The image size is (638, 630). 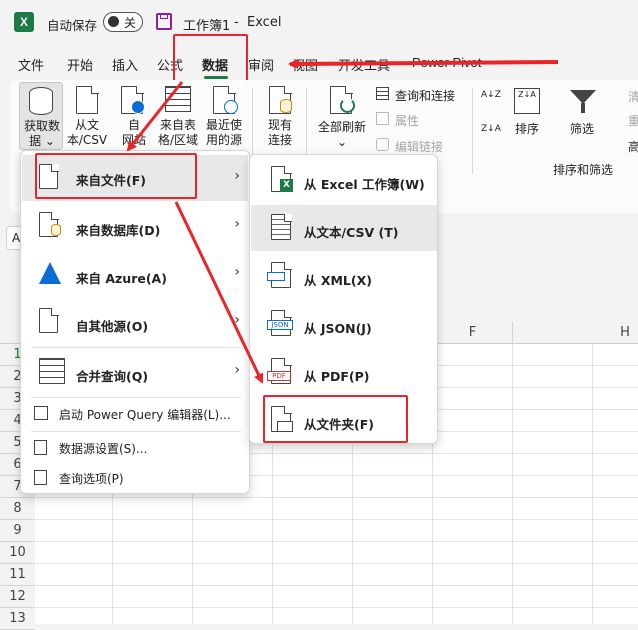 What do you see at coordinates (155, 116) in the screenshot?
I see `arrow-to-from-file` at bounding box center [155, 116].